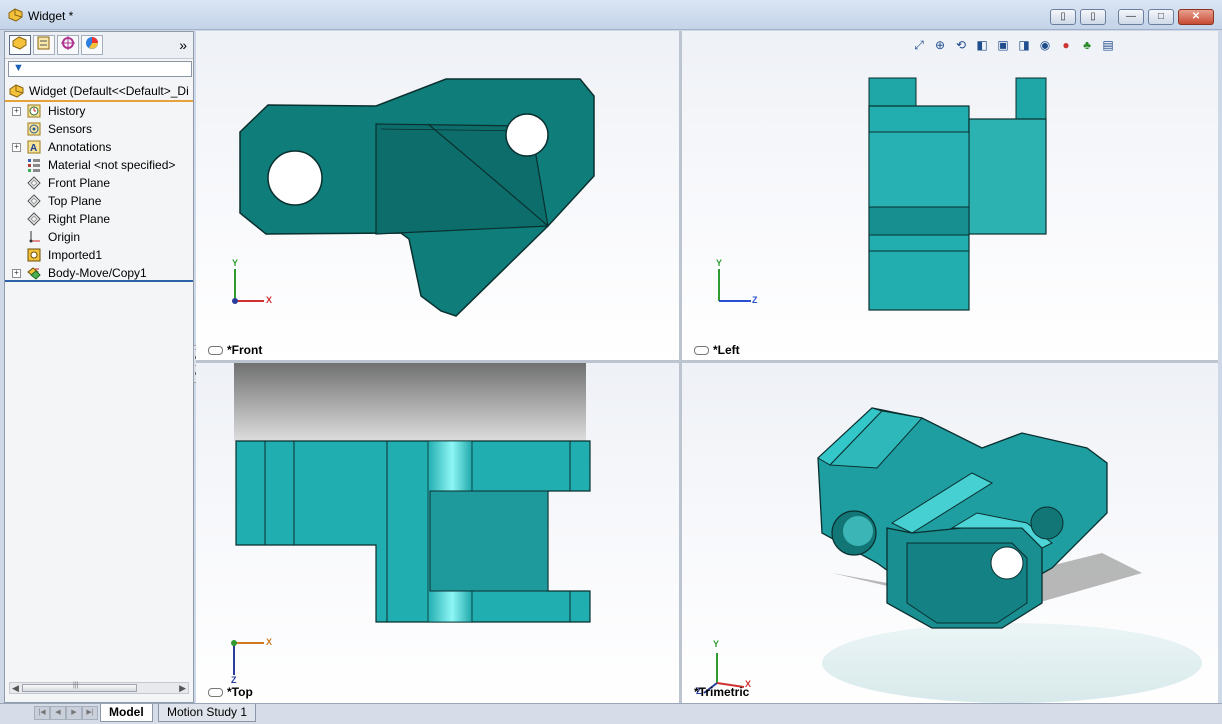 This screenshot has height=724, width=1222. Describe the element at coordinates (51, 16) in the screenshot. I see `window-title: Widget *` at that location.